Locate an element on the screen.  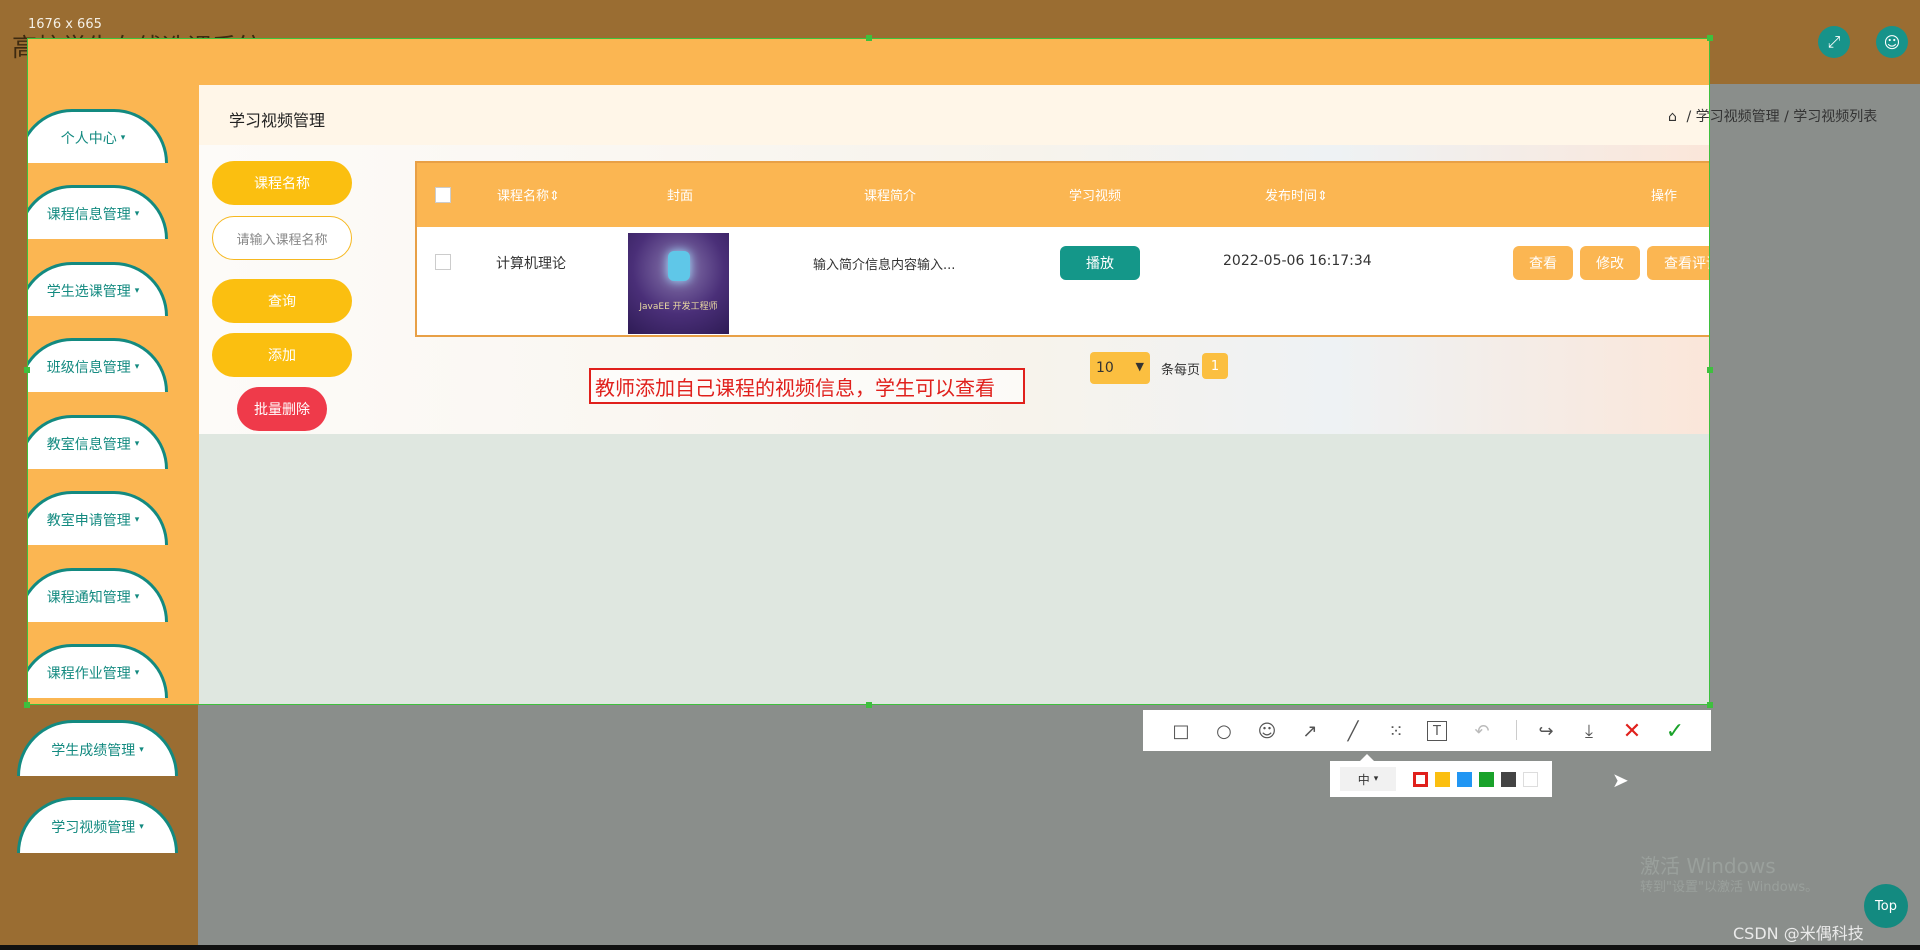
user-icon: ☺ is located at coordinates (1892, 42).